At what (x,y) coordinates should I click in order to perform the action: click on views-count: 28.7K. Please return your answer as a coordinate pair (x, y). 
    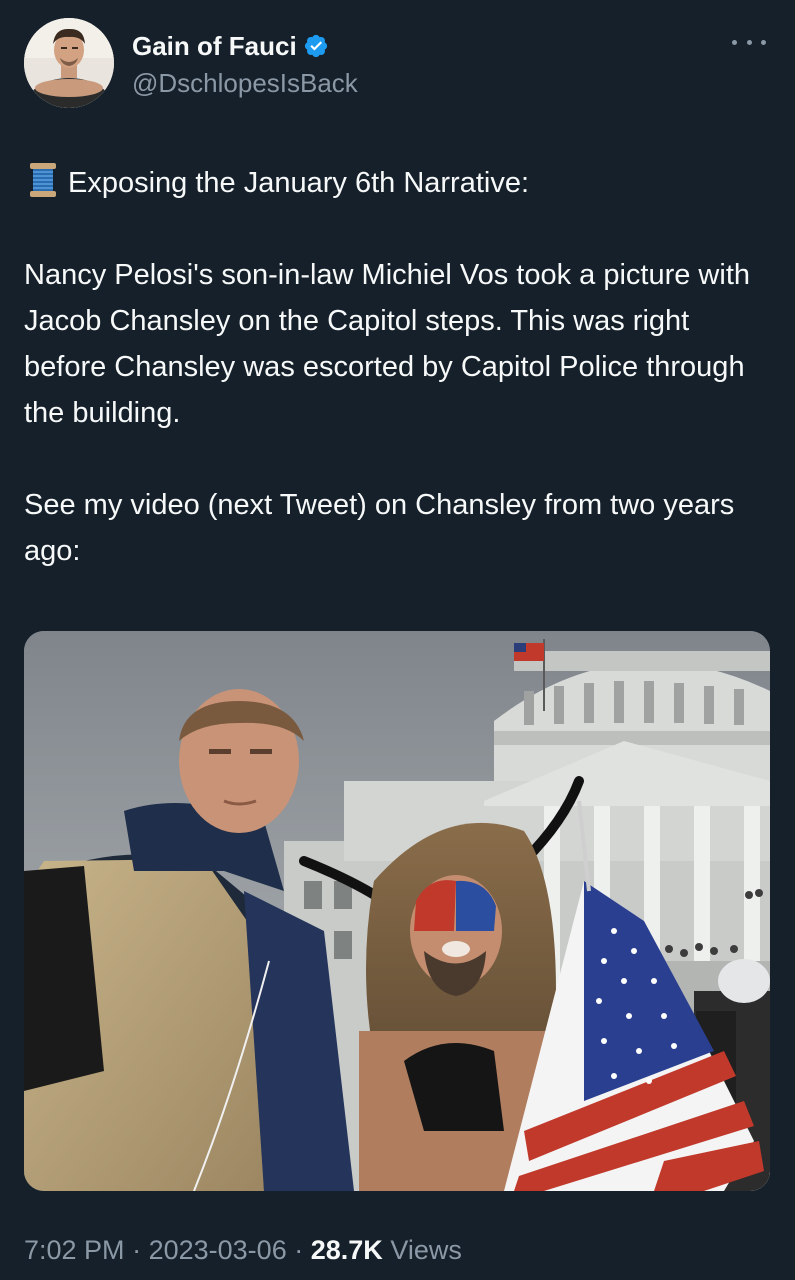
    Looking at the image, I should click on (346, 1250).